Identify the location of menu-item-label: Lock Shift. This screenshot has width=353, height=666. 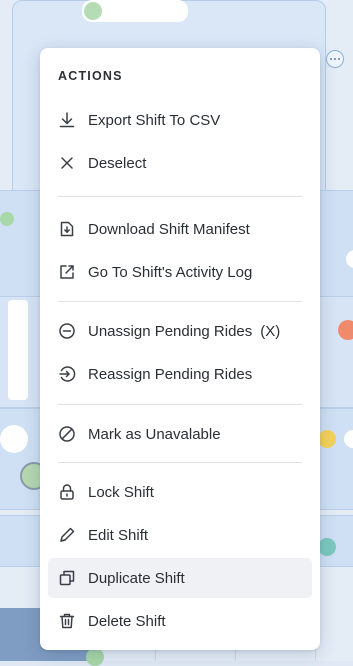
(121, 492).